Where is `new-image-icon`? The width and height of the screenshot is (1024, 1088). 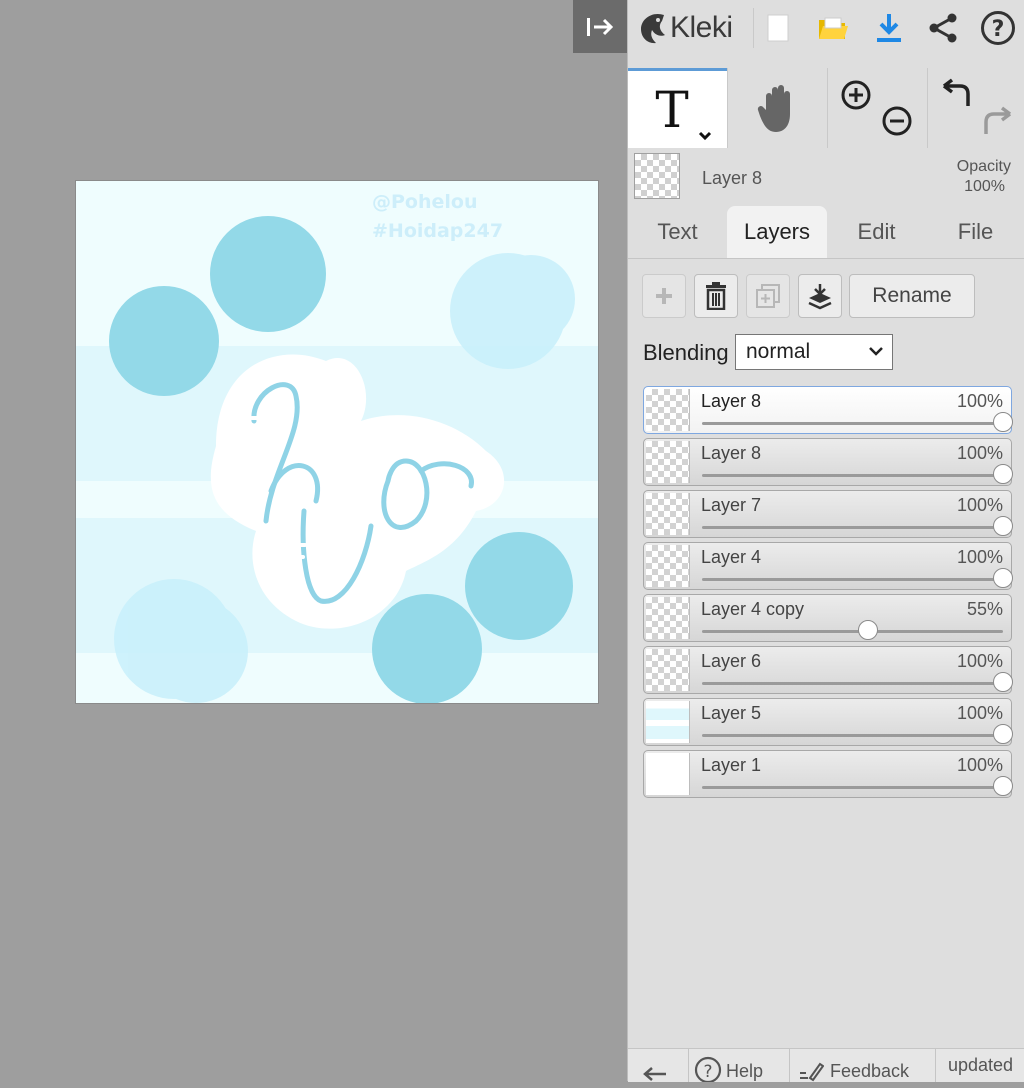
new-image-icon is located at coordinates (778, 28).